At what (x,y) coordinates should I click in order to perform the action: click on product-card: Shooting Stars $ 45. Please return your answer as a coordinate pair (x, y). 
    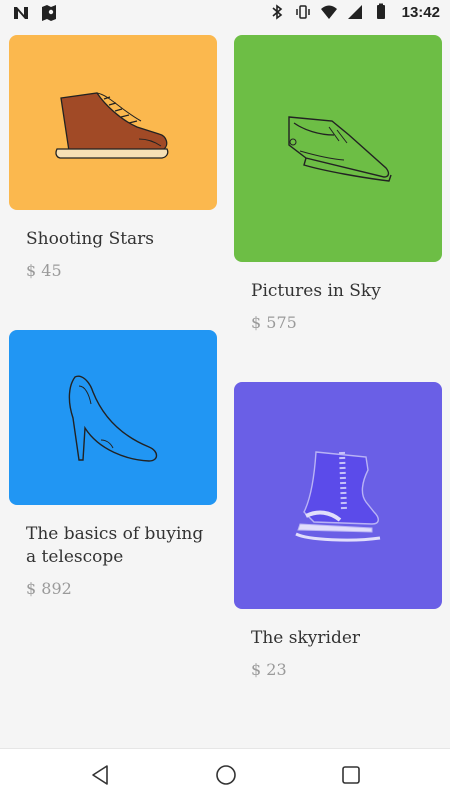
    Looking at the image, I should click on (113, 157).